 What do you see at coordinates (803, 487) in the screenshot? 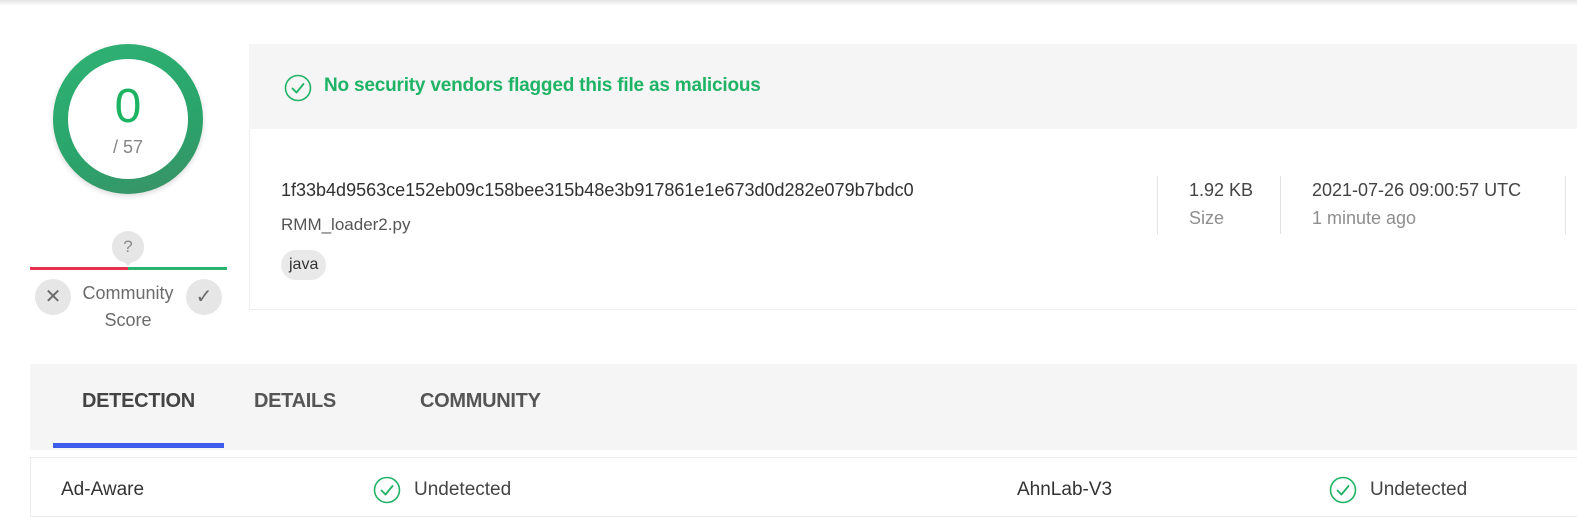
I see `detection-row: Ad-Aware Undetected AhnLab-V3 Undetected` at bounding box center [803, 487].